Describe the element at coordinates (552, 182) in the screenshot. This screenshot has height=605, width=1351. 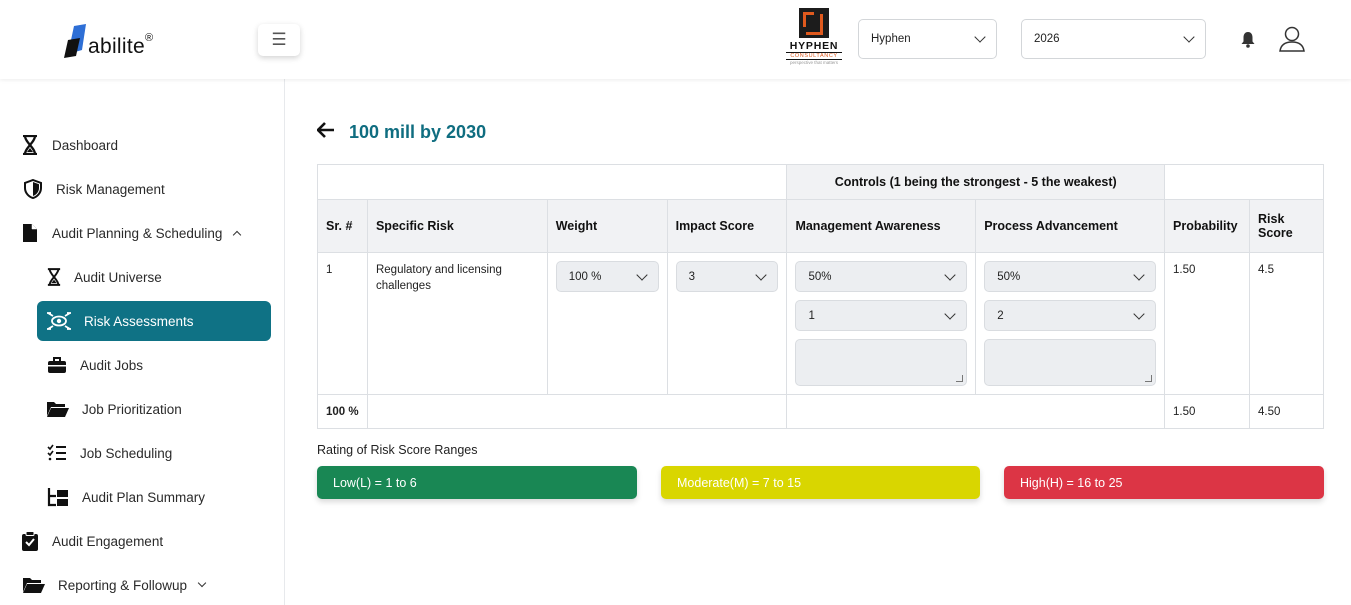
I see `header-spacer` at that location.